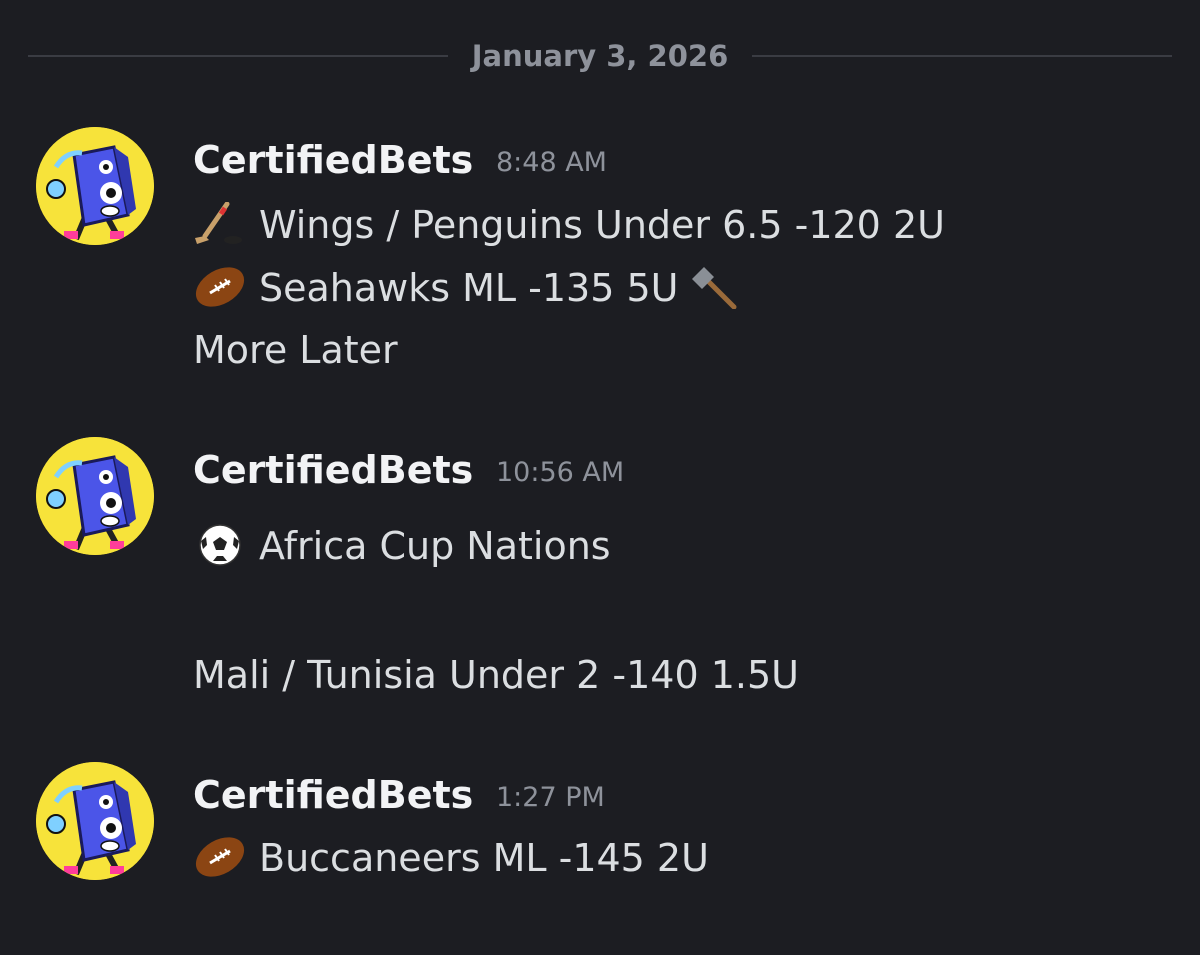  Describe the element at coordinates (220, 545) in the screenshot. I see `soccer-ball-icon` at that location.